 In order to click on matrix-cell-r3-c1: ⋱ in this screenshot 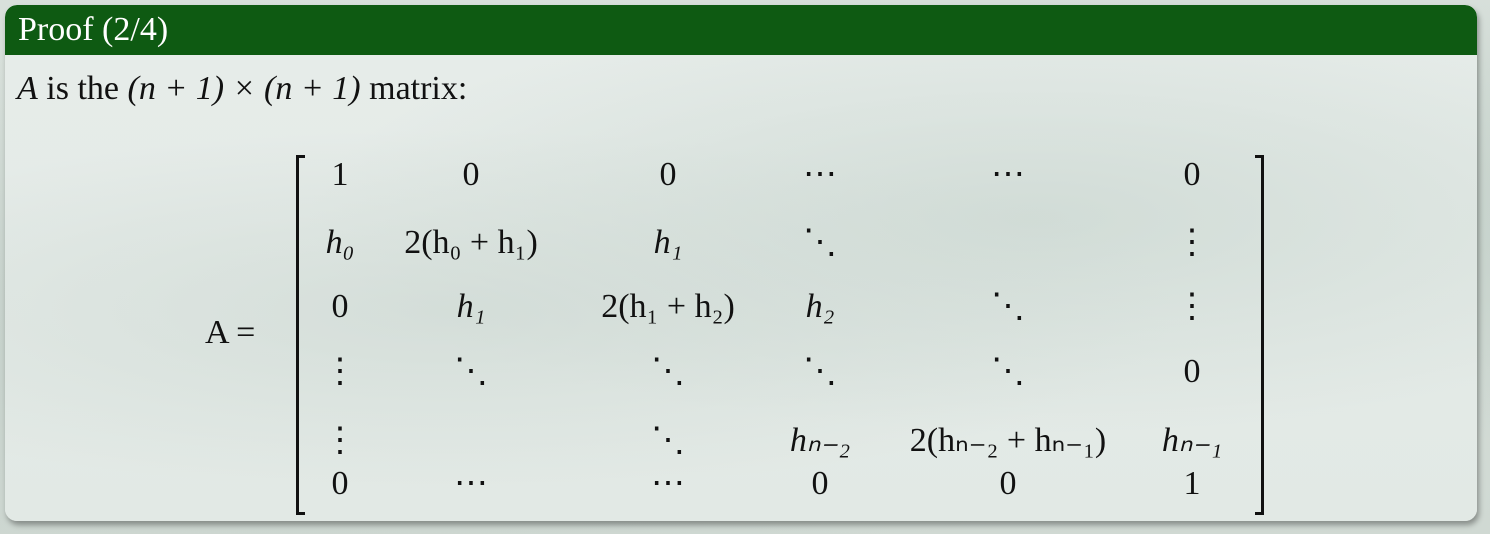, I will do `click(471, 371)`.